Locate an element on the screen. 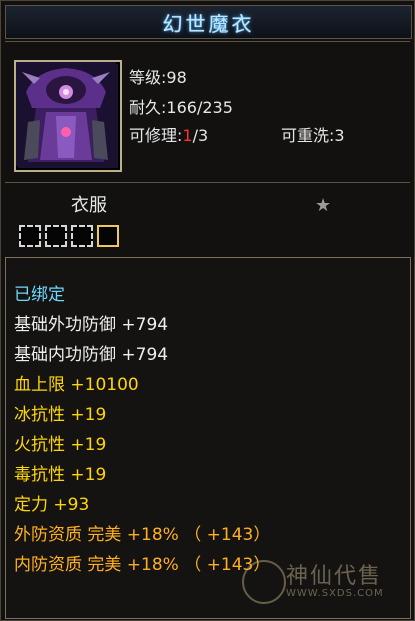 This screenshot has height=621, width=415. item-category: 衣服 is located at coordinates (89, 205).